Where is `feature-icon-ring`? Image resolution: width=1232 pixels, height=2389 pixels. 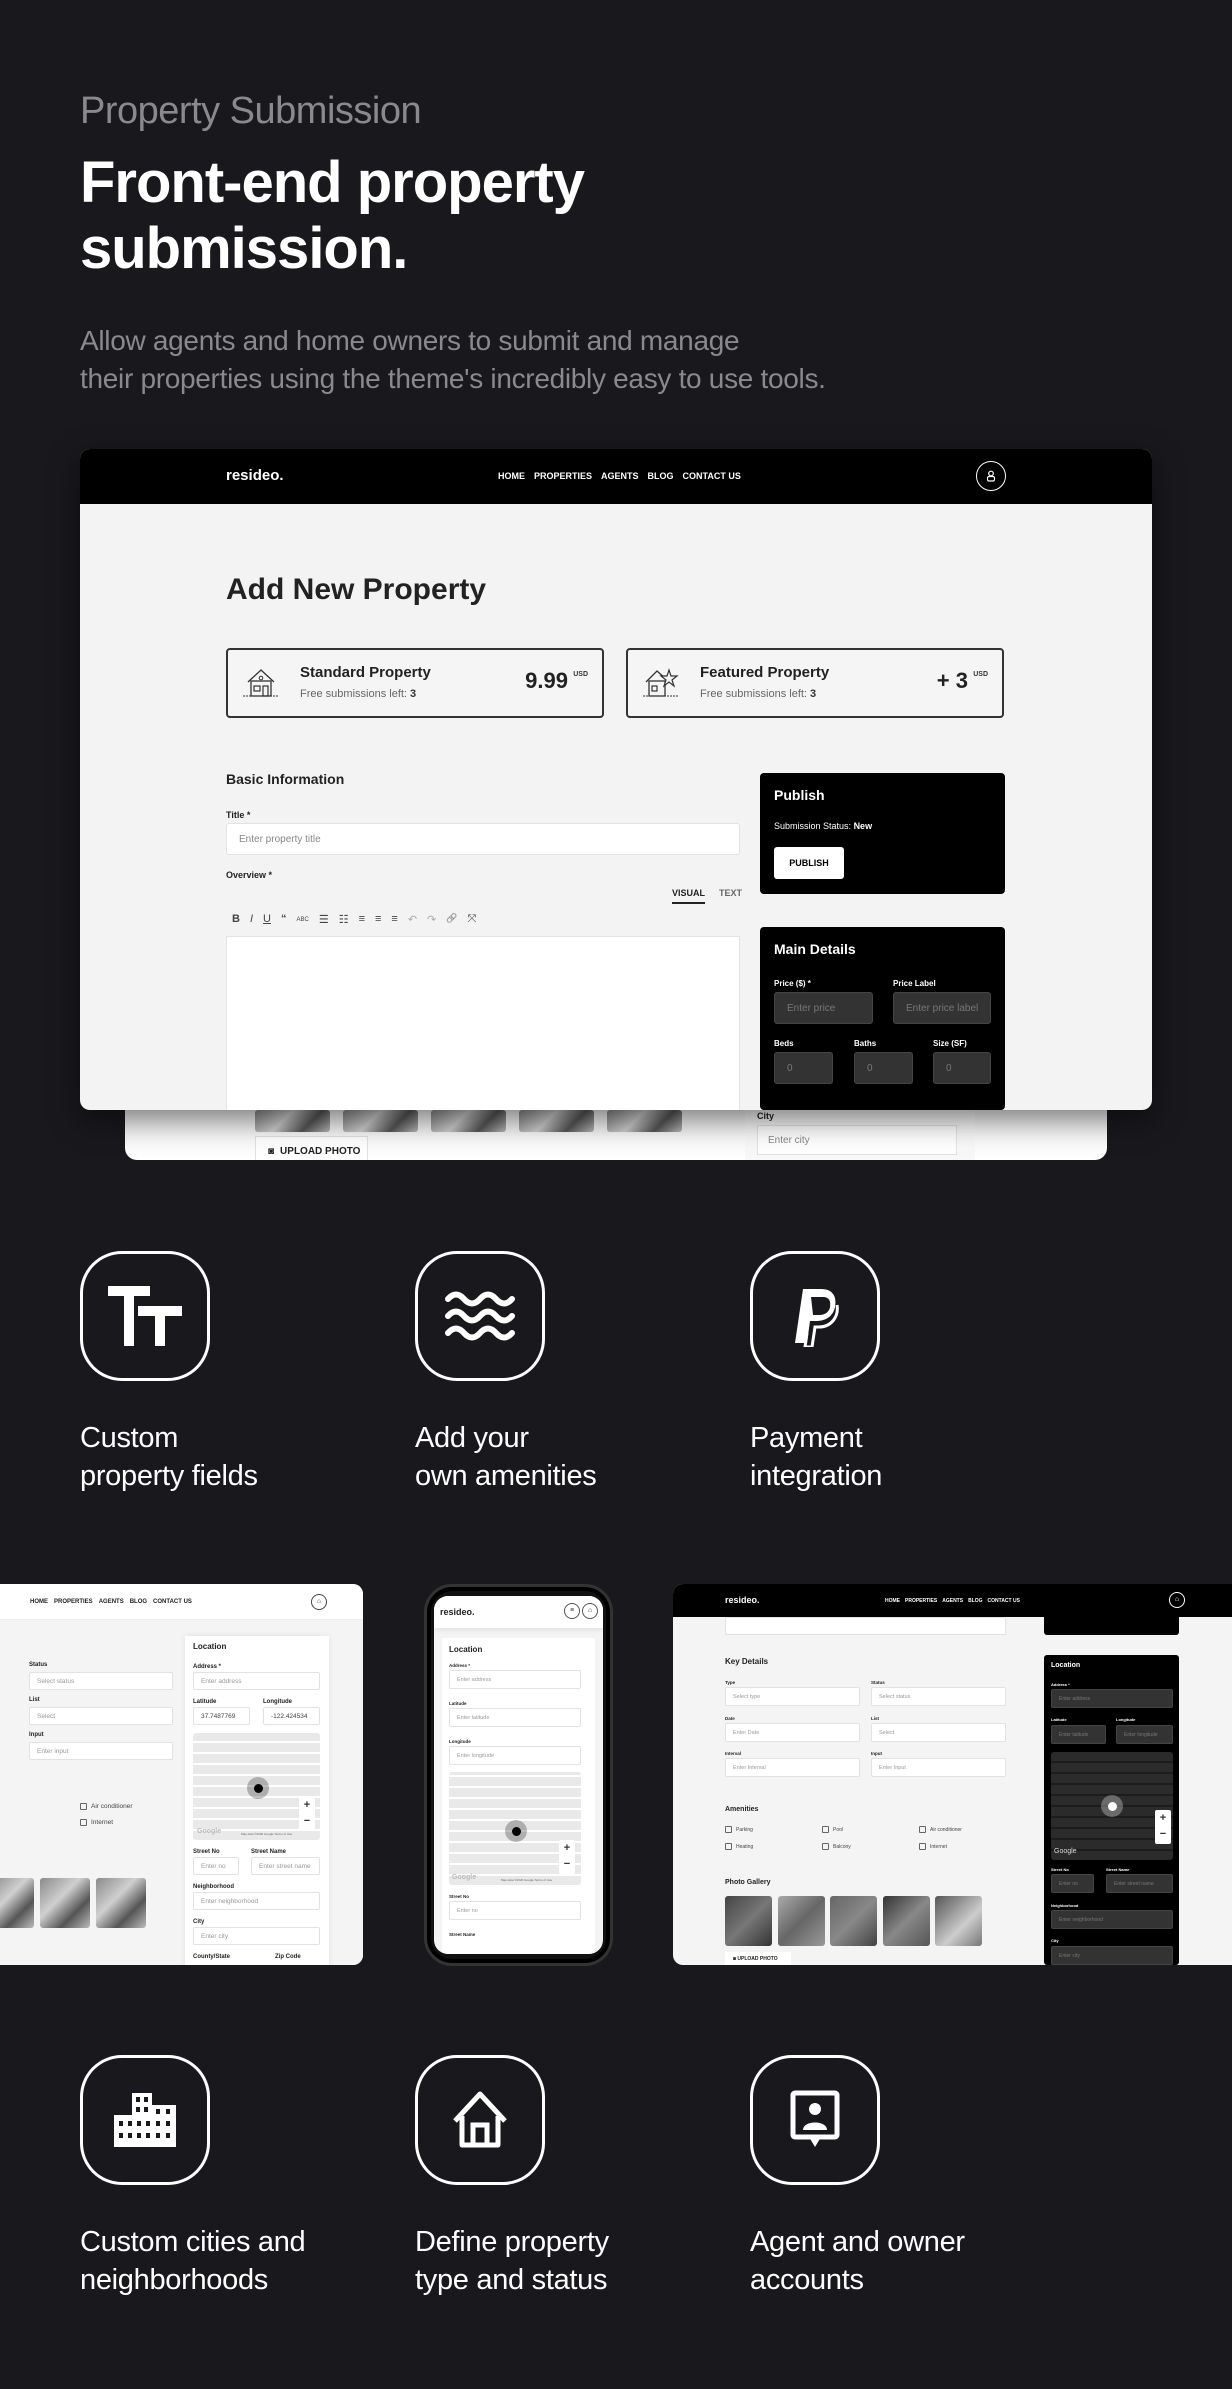
feature-icon-ring is located at coordinates (145, 1316).